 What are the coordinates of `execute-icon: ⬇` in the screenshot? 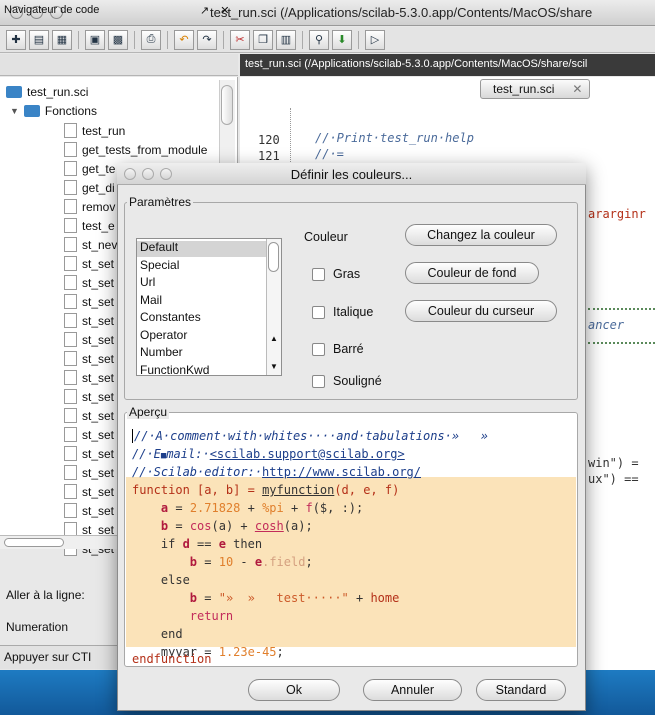 It's located at (342, 39).